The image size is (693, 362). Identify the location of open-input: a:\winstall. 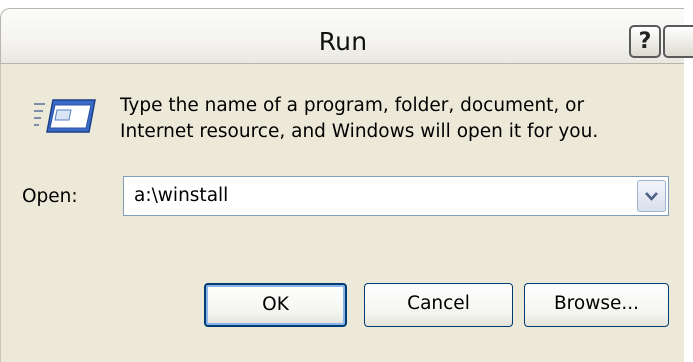
(181, 195).